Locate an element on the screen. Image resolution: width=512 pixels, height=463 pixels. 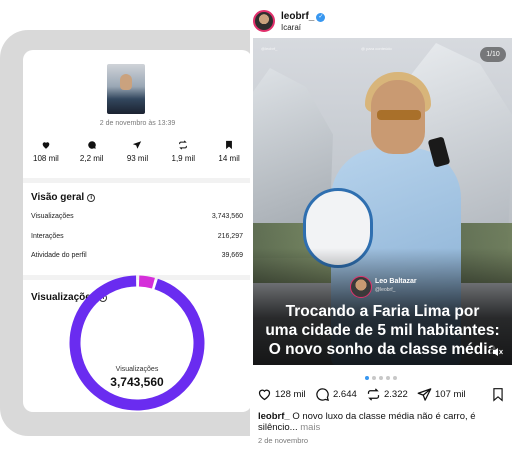
mute-icon is located at coordinates (497, 352).